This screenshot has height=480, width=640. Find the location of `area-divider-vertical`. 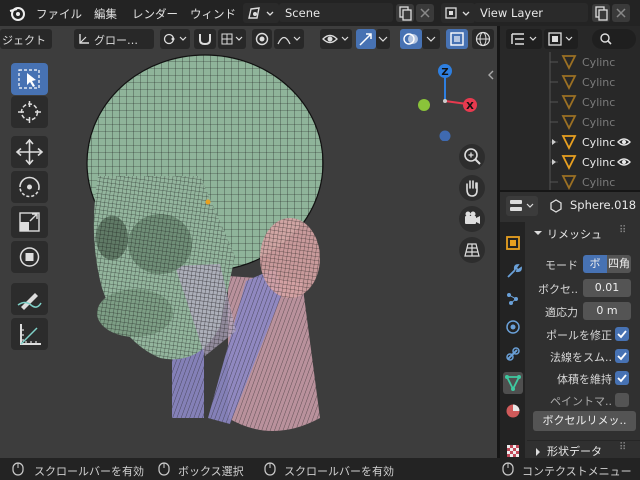

area-divider-vertical is located at coordinates (498, 242).